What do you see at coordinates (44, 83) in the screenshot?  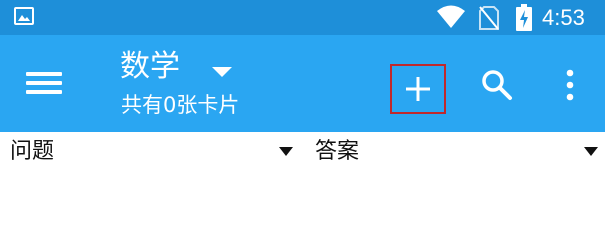 I see `hamburger-menu-icon` at bounding box center [44, 83].